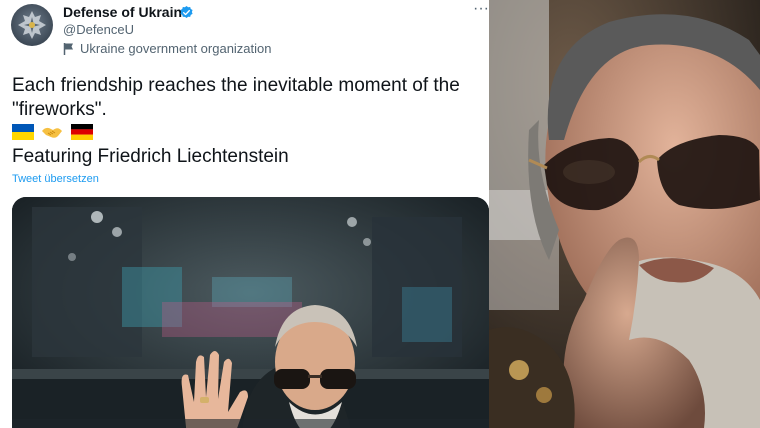 Image resolution: width=760 pixels, height=428 pixels. Describe the element at coordinates (23, 134) in the screenshot. I see `ukraine-flag-emoji` at that location.